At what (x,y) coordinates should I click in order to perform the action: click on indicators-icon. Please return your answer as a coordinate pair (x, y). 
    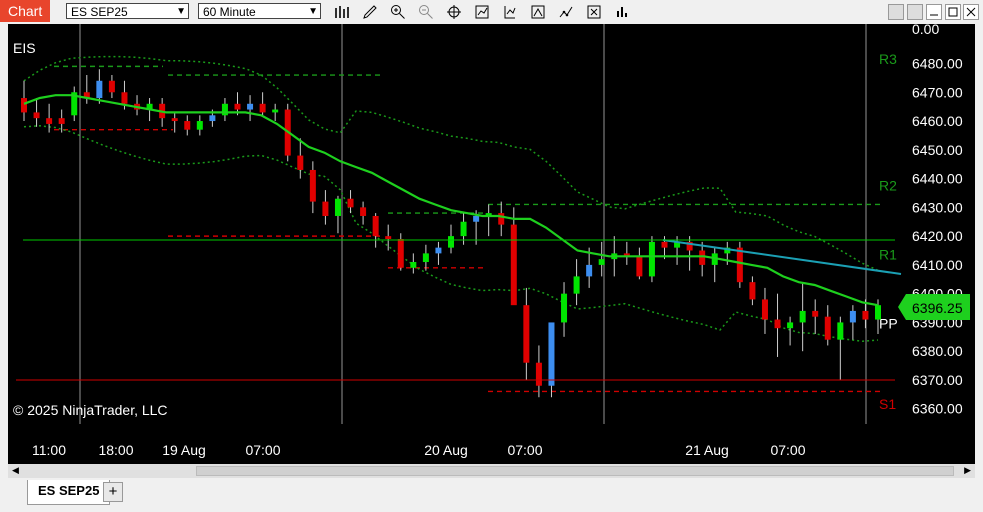
    Looking at the image, I should click on (482, 12).